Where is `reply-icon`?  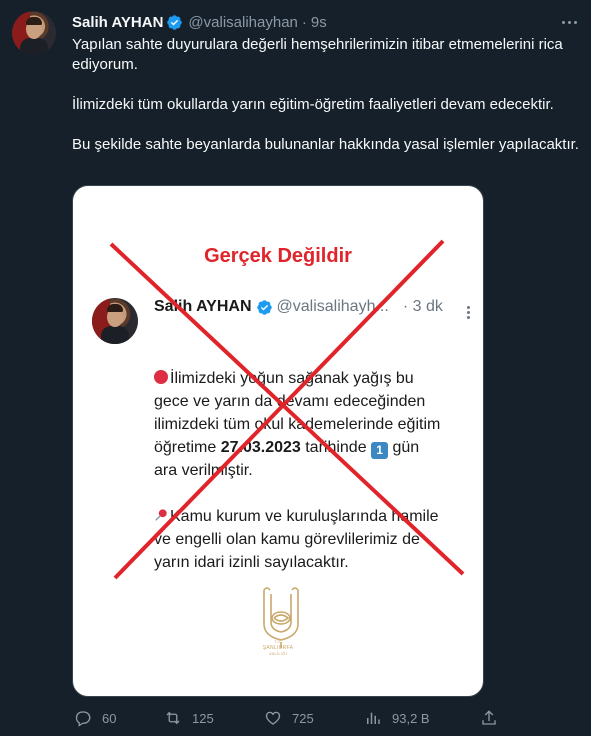 reply-icon is located at coordinates (83, 719).